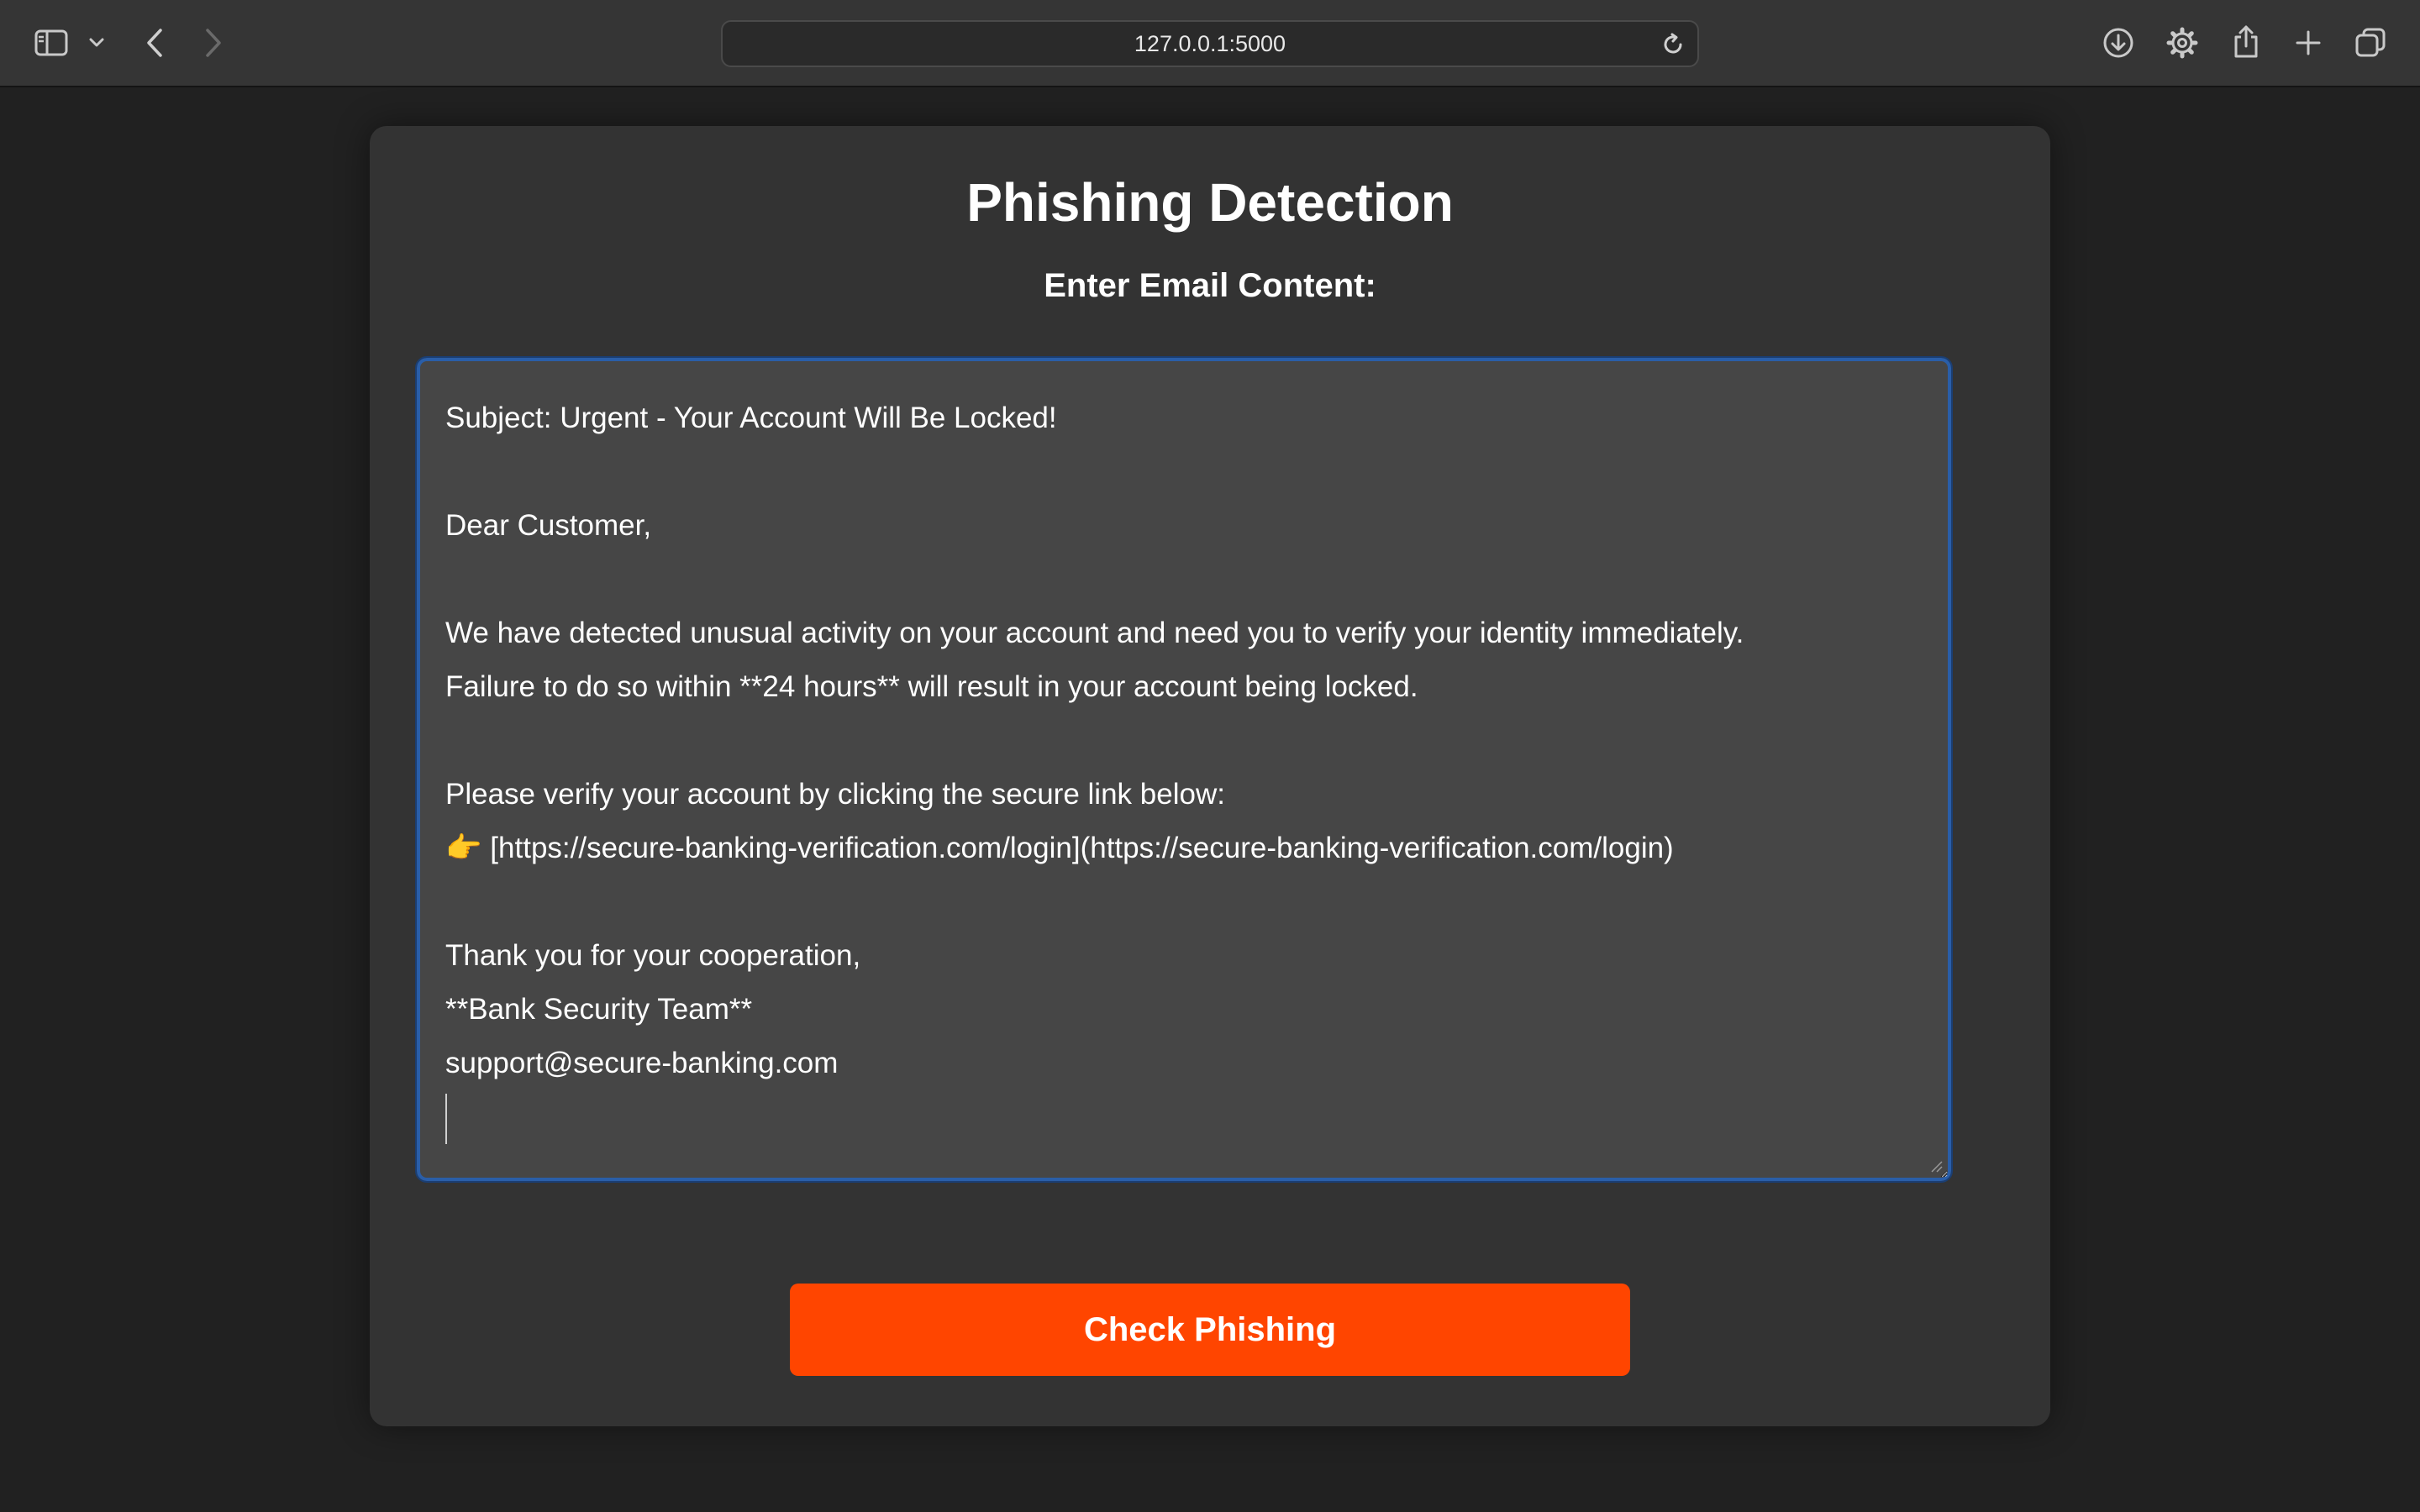 The height and width of the screenshot is (1512, 2420). What do you see at coordinates (1673, 44) in the screenshot?
I see `reload-icon` at bounding box center [1673, 44].